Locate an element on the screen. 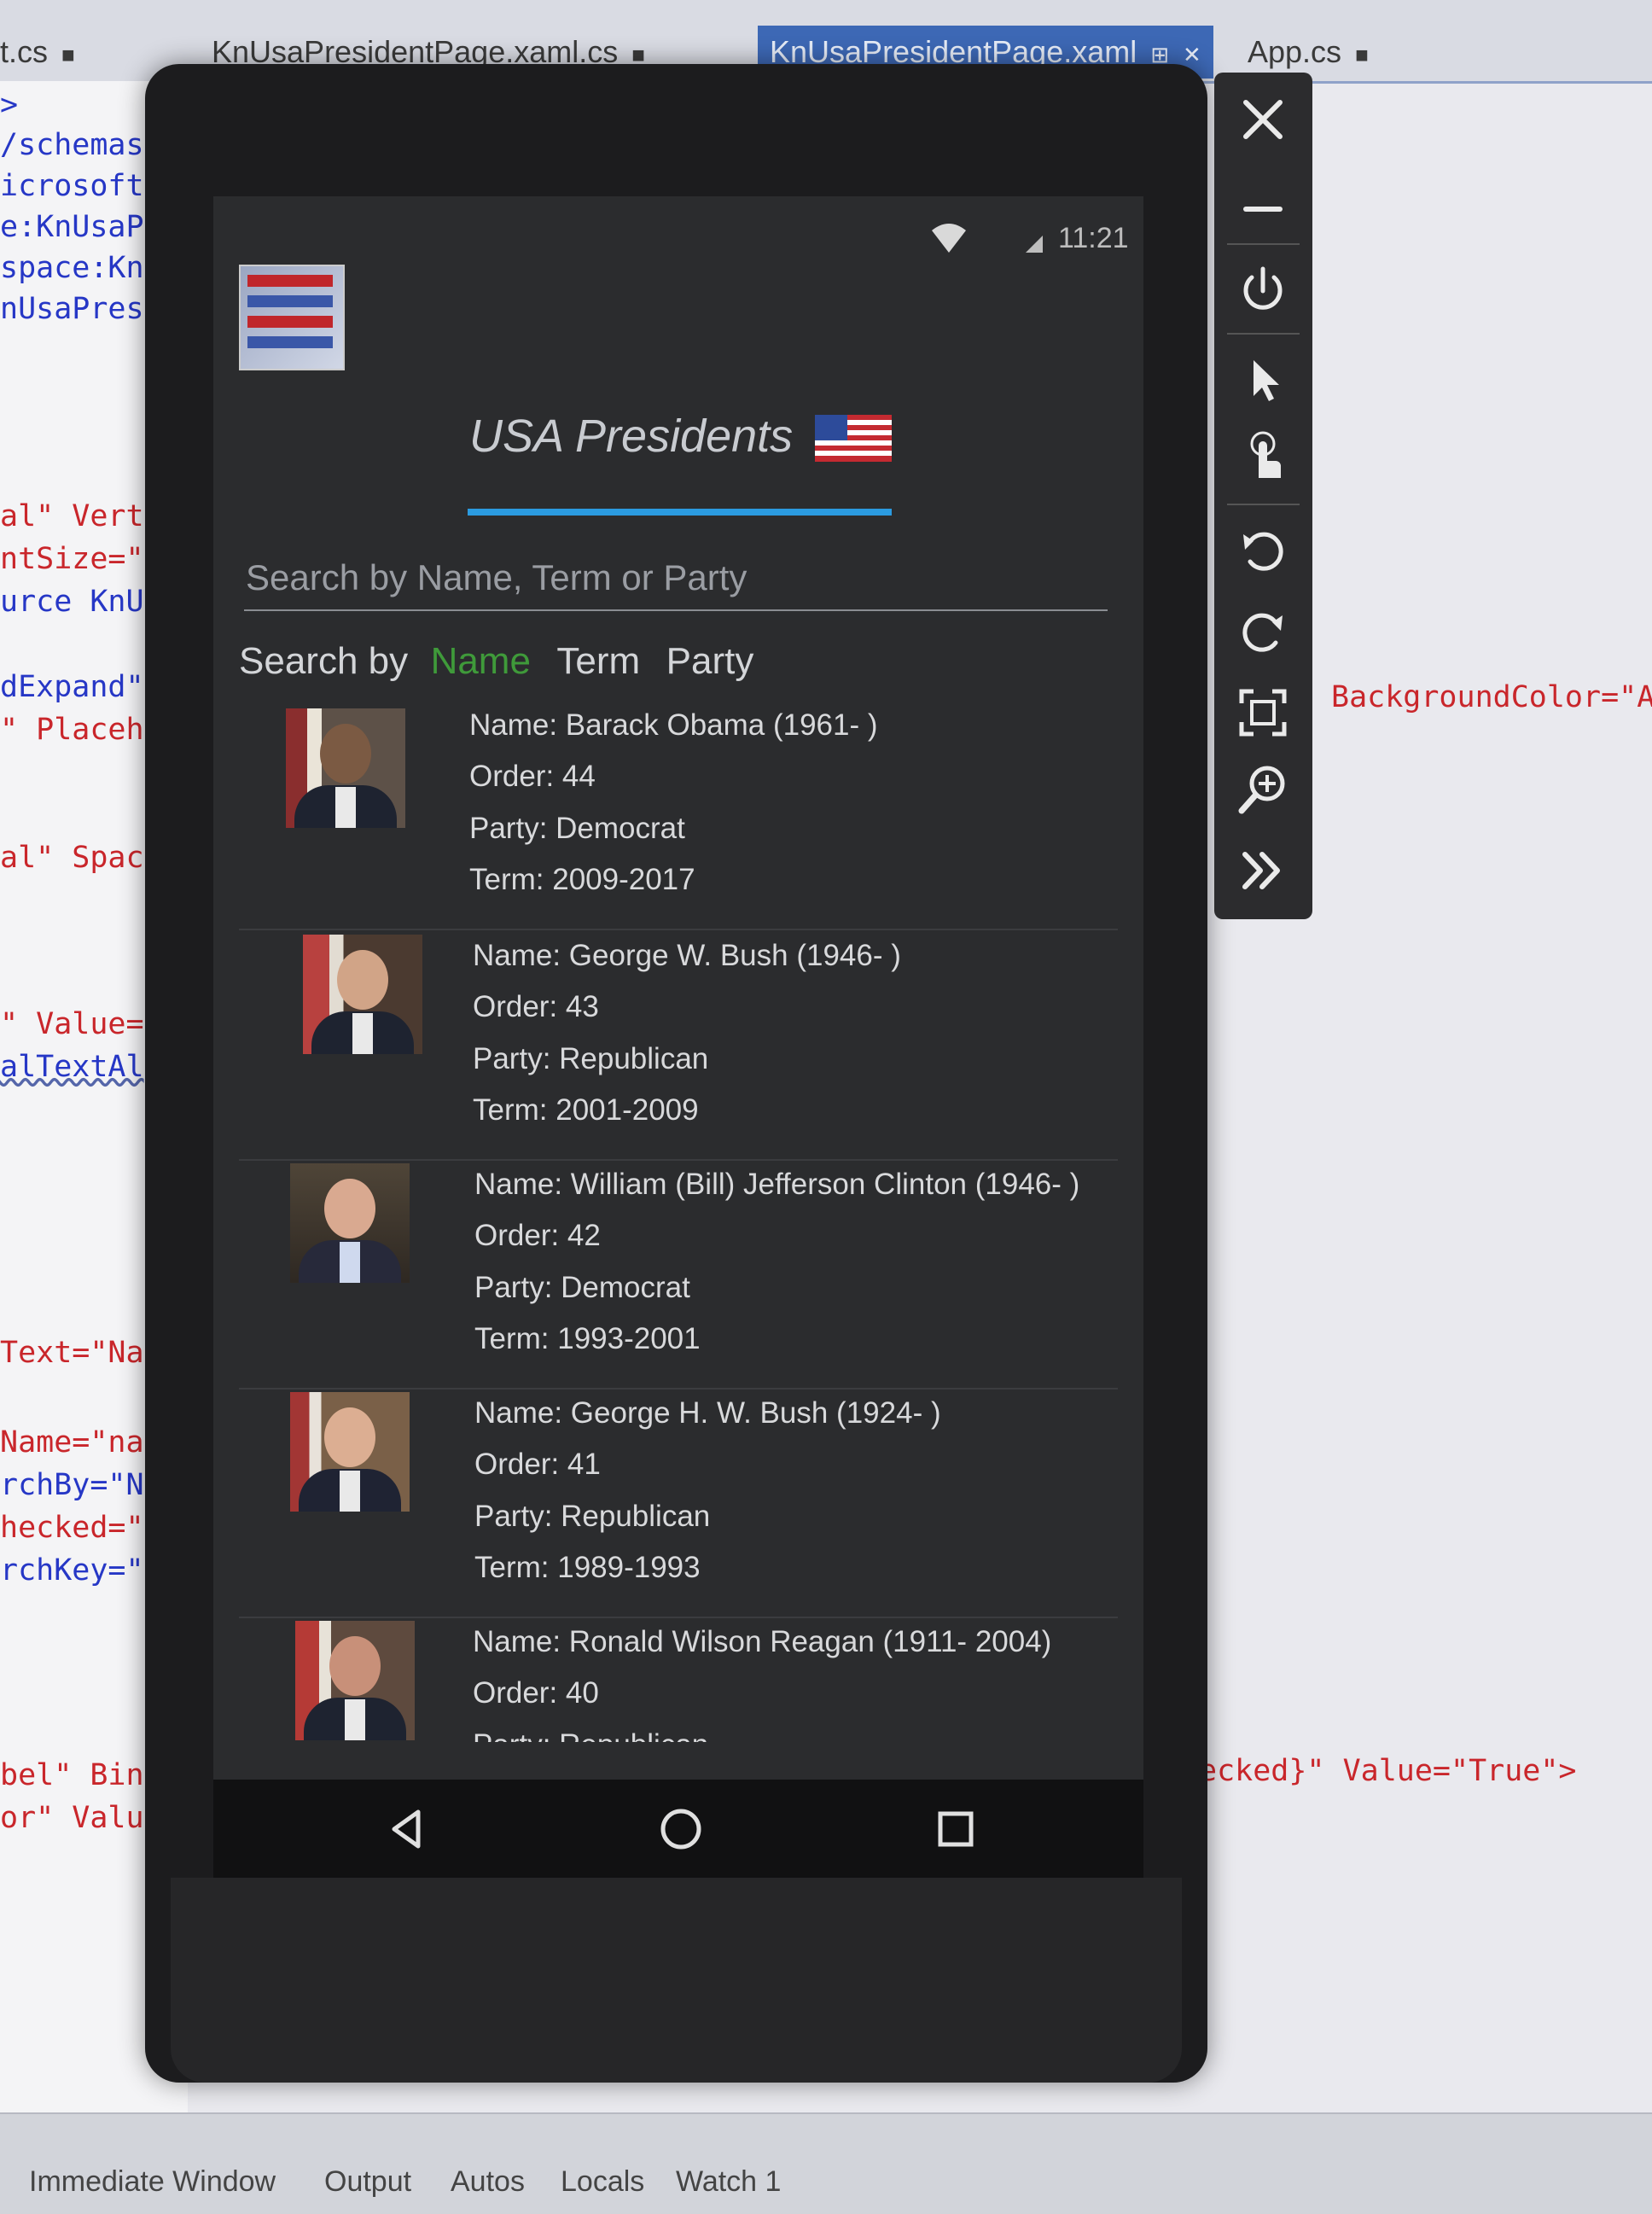 This screenshot has height=2214, width=1652. ide-tab-app-cs: App.cs ■ is located at coordinates (1308, 52).